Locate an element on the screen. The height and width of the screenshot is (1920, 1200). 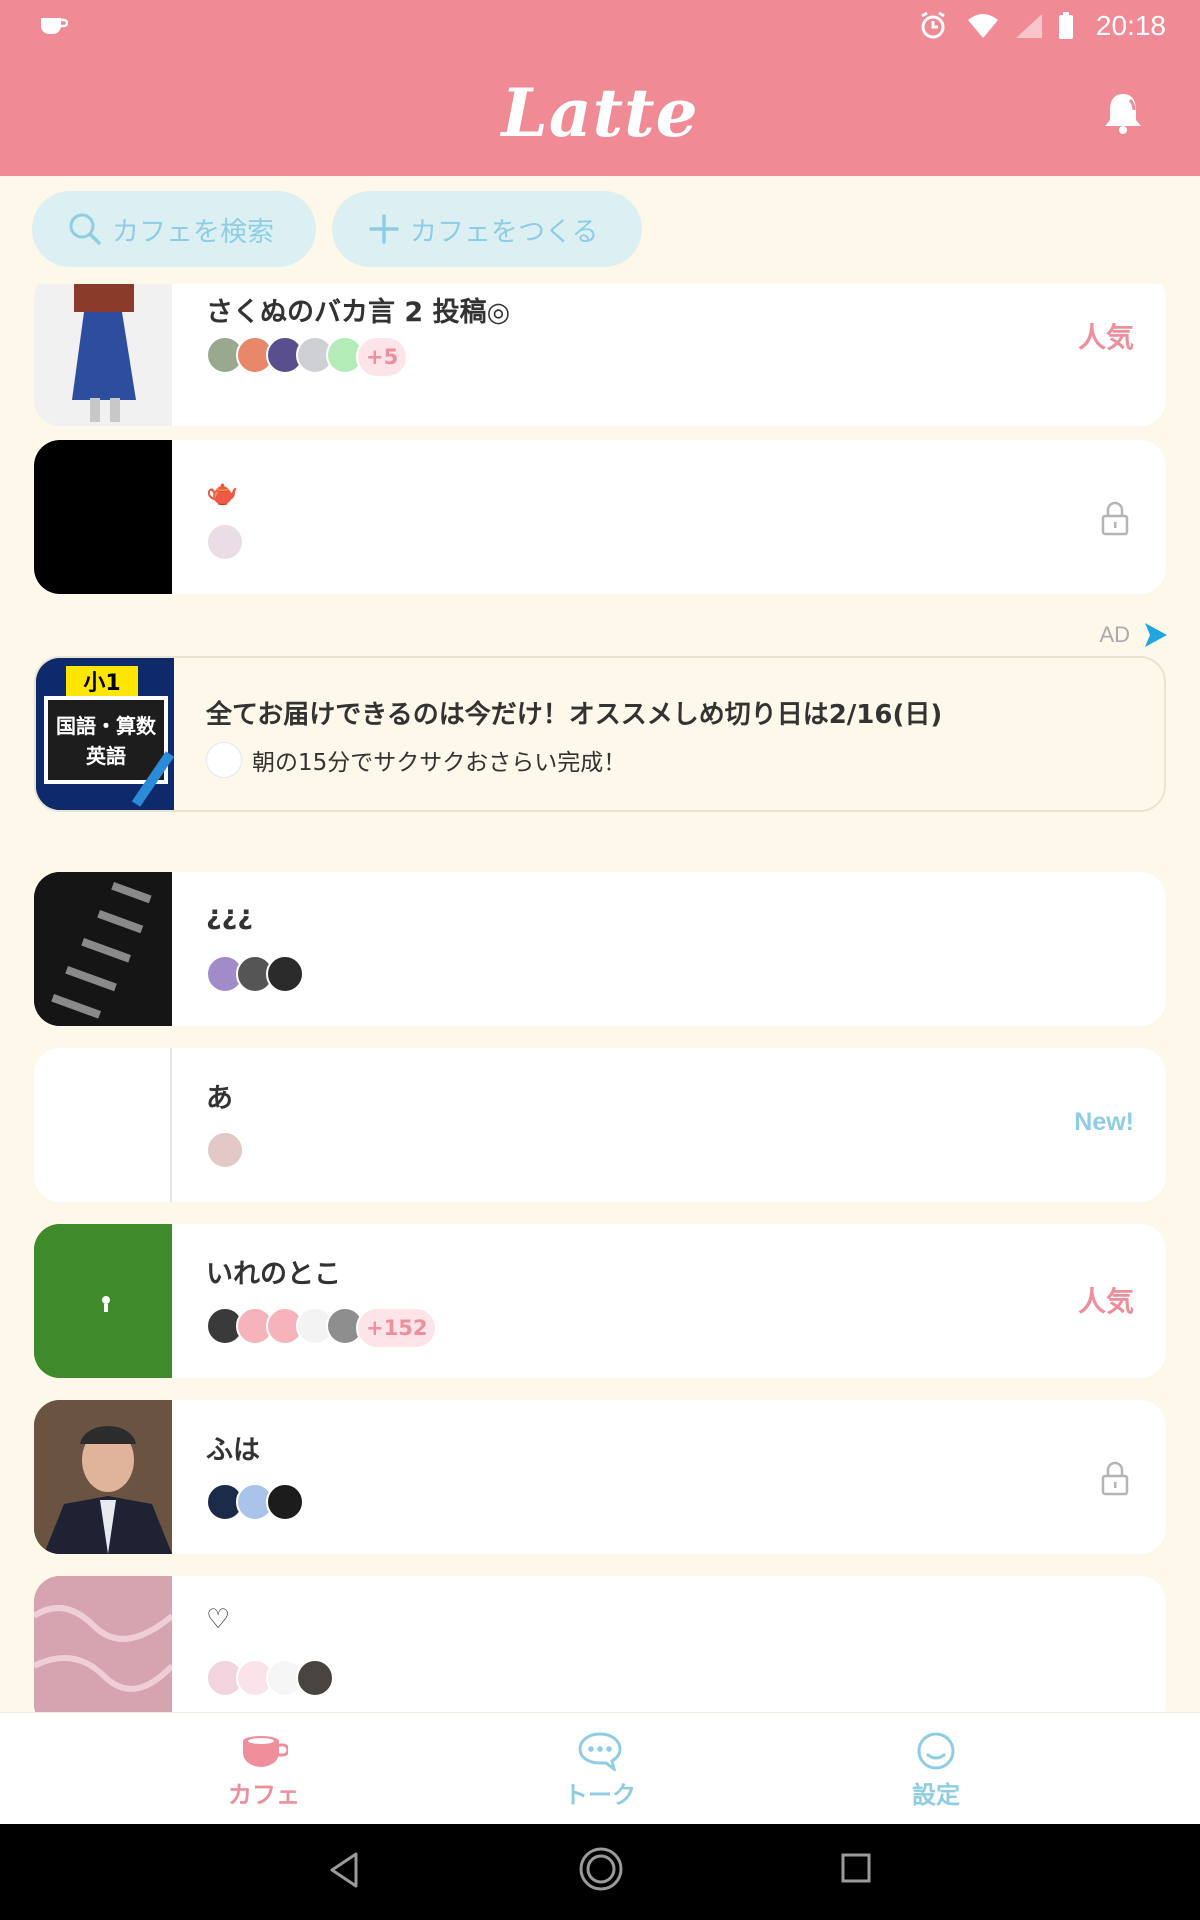
cafe-title: ♡ is located at coordinates (218, 1619).